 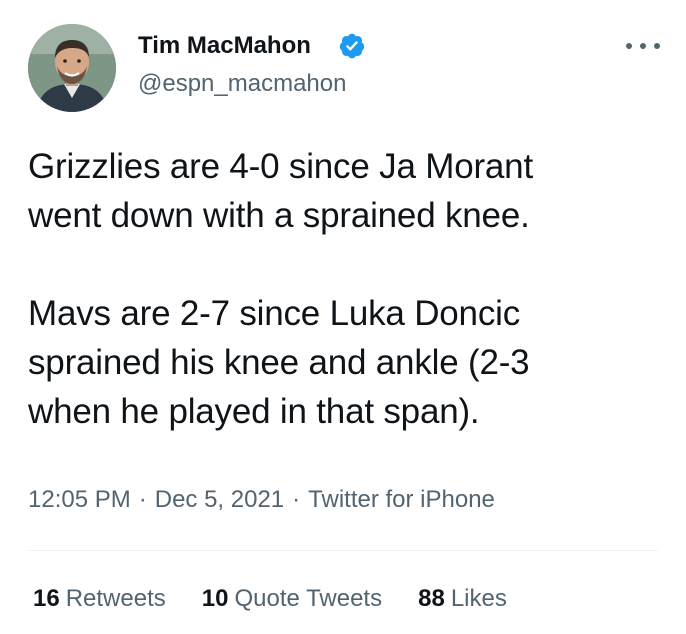 I want to click on quote-tweets-count: 10, so click(x=215, y=598).